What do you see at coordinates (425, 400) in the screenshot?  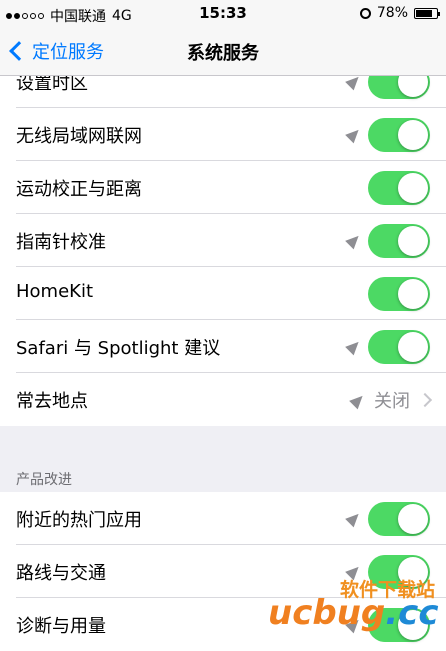 I see `chevron-right-icon` at bounding box center [425, 400].